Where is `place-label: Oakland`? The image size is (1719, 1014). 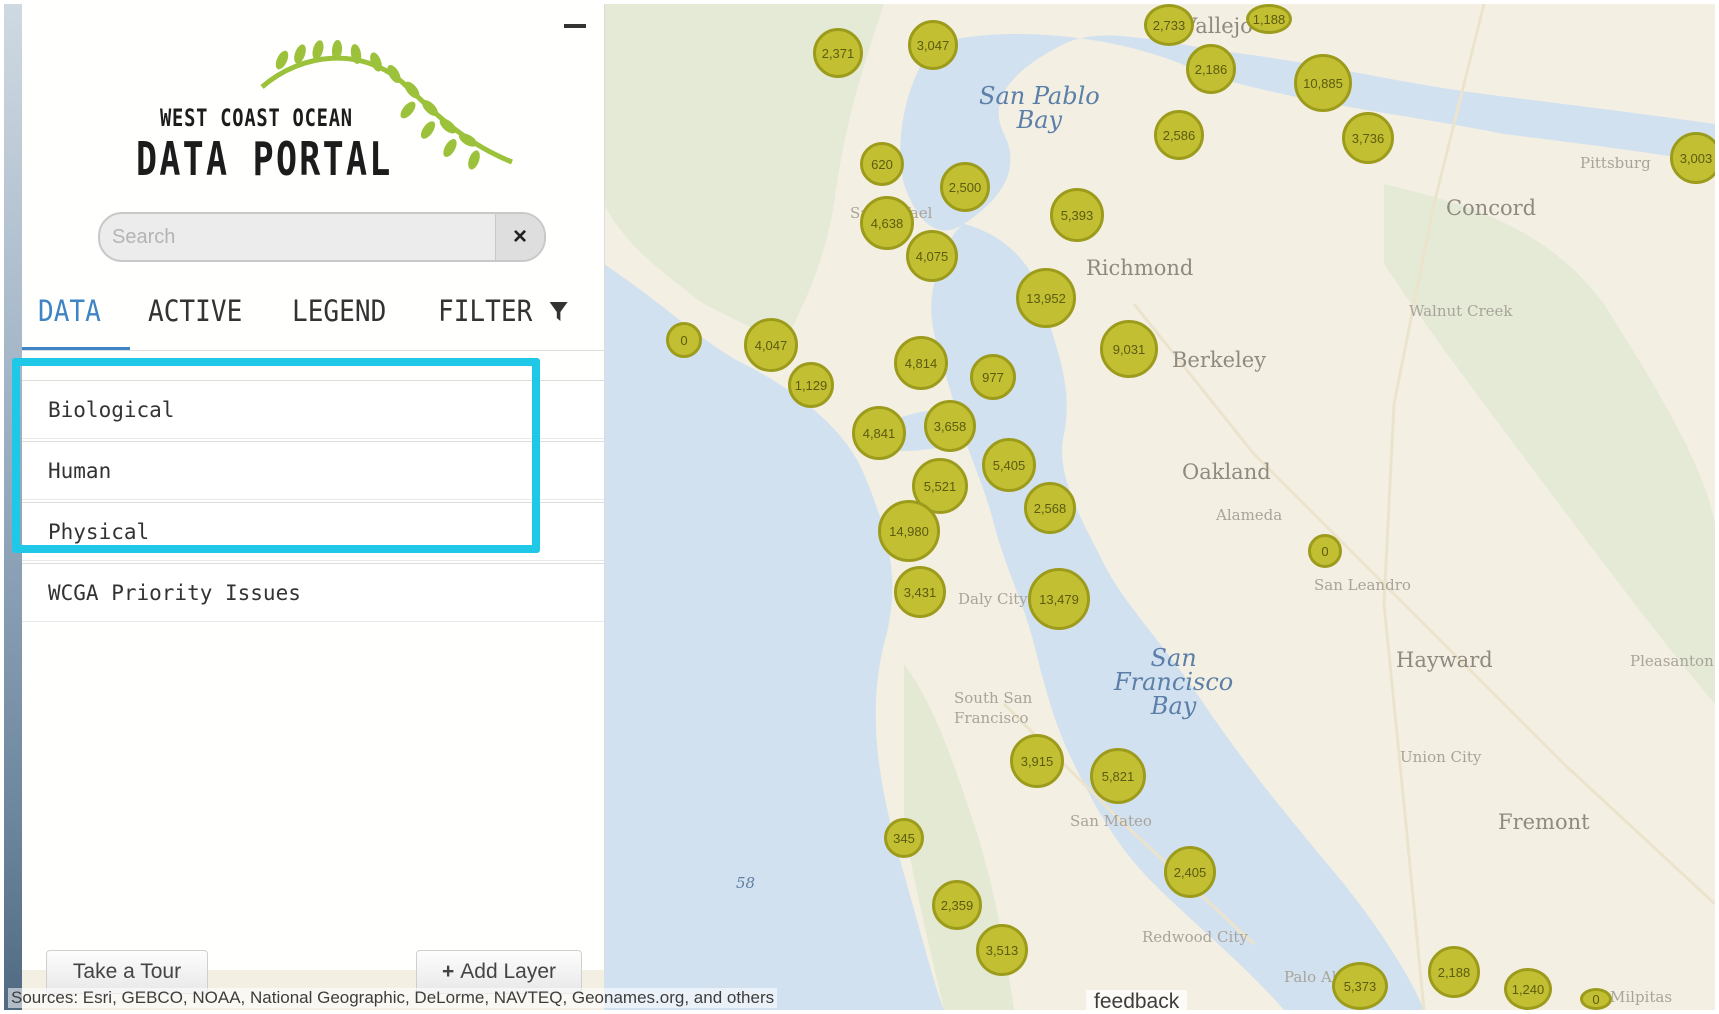
place-label: Oakland is located at coordinates (1226, 472).